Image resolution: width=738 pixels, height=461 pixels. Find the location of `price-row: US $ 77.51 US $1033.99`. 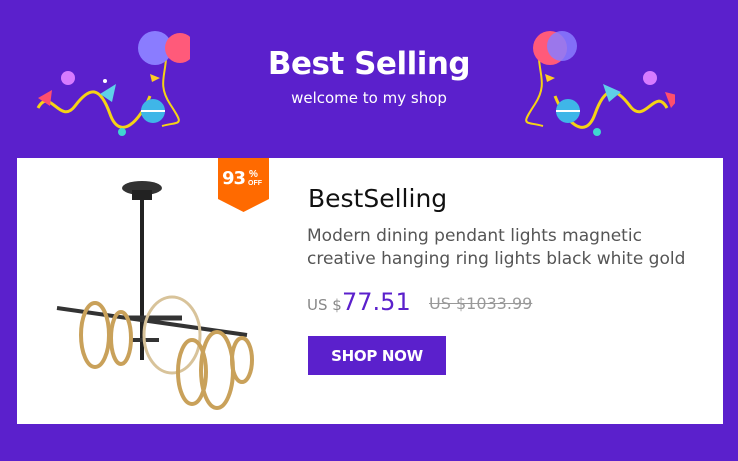

price-row: US $ 77.51 US $1033.99 is located at coordinates (457, 303).